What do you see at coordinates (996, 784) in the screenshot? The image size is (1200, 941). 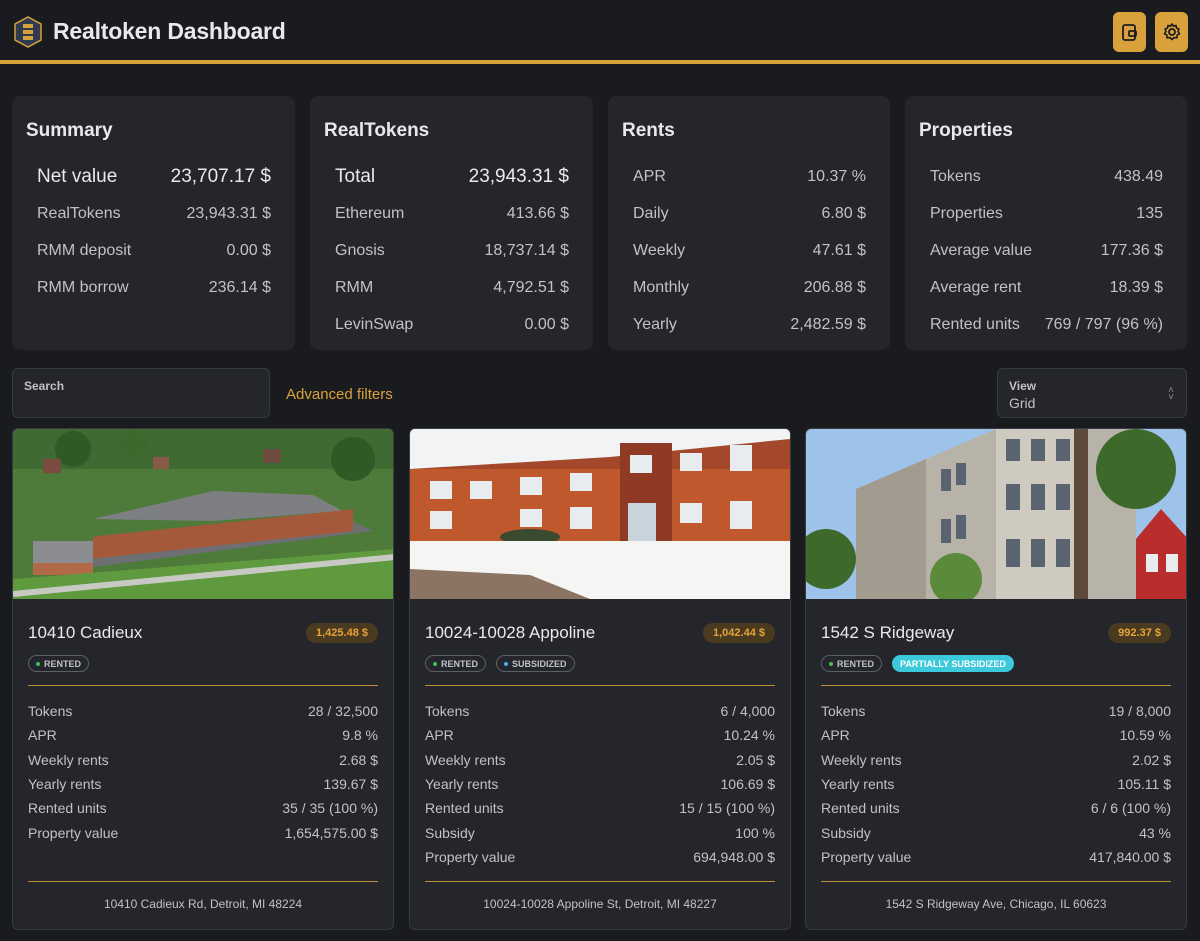 I see `property-row-yearly-rents: Yearly rents 105.11 $` at bounding box center [996, 784].